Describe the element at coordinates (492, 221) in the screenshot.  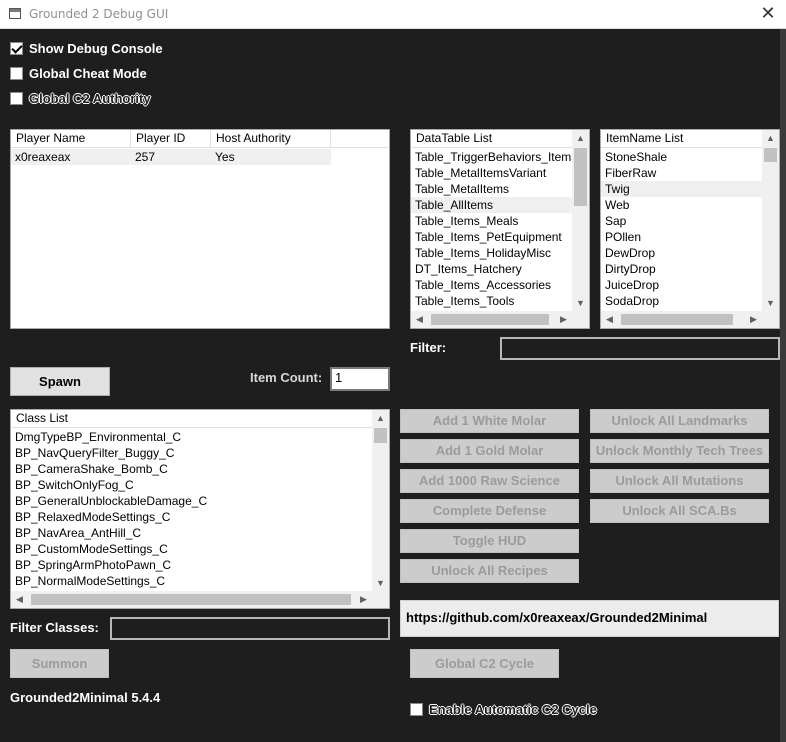
I see `datatable-list-item: Table_Items_Meals` at that location.